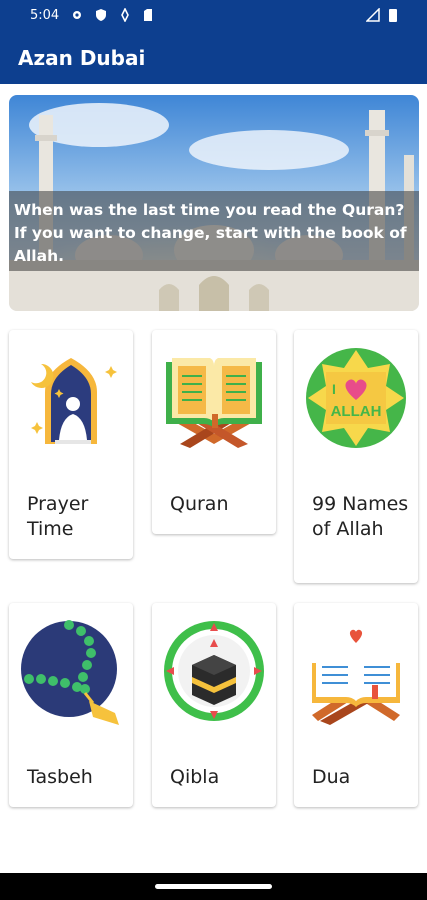 The image size is (427, 900). Describe the element at coordinates (334, 389) in the screenshot. I see `svg-text: I` at that location.